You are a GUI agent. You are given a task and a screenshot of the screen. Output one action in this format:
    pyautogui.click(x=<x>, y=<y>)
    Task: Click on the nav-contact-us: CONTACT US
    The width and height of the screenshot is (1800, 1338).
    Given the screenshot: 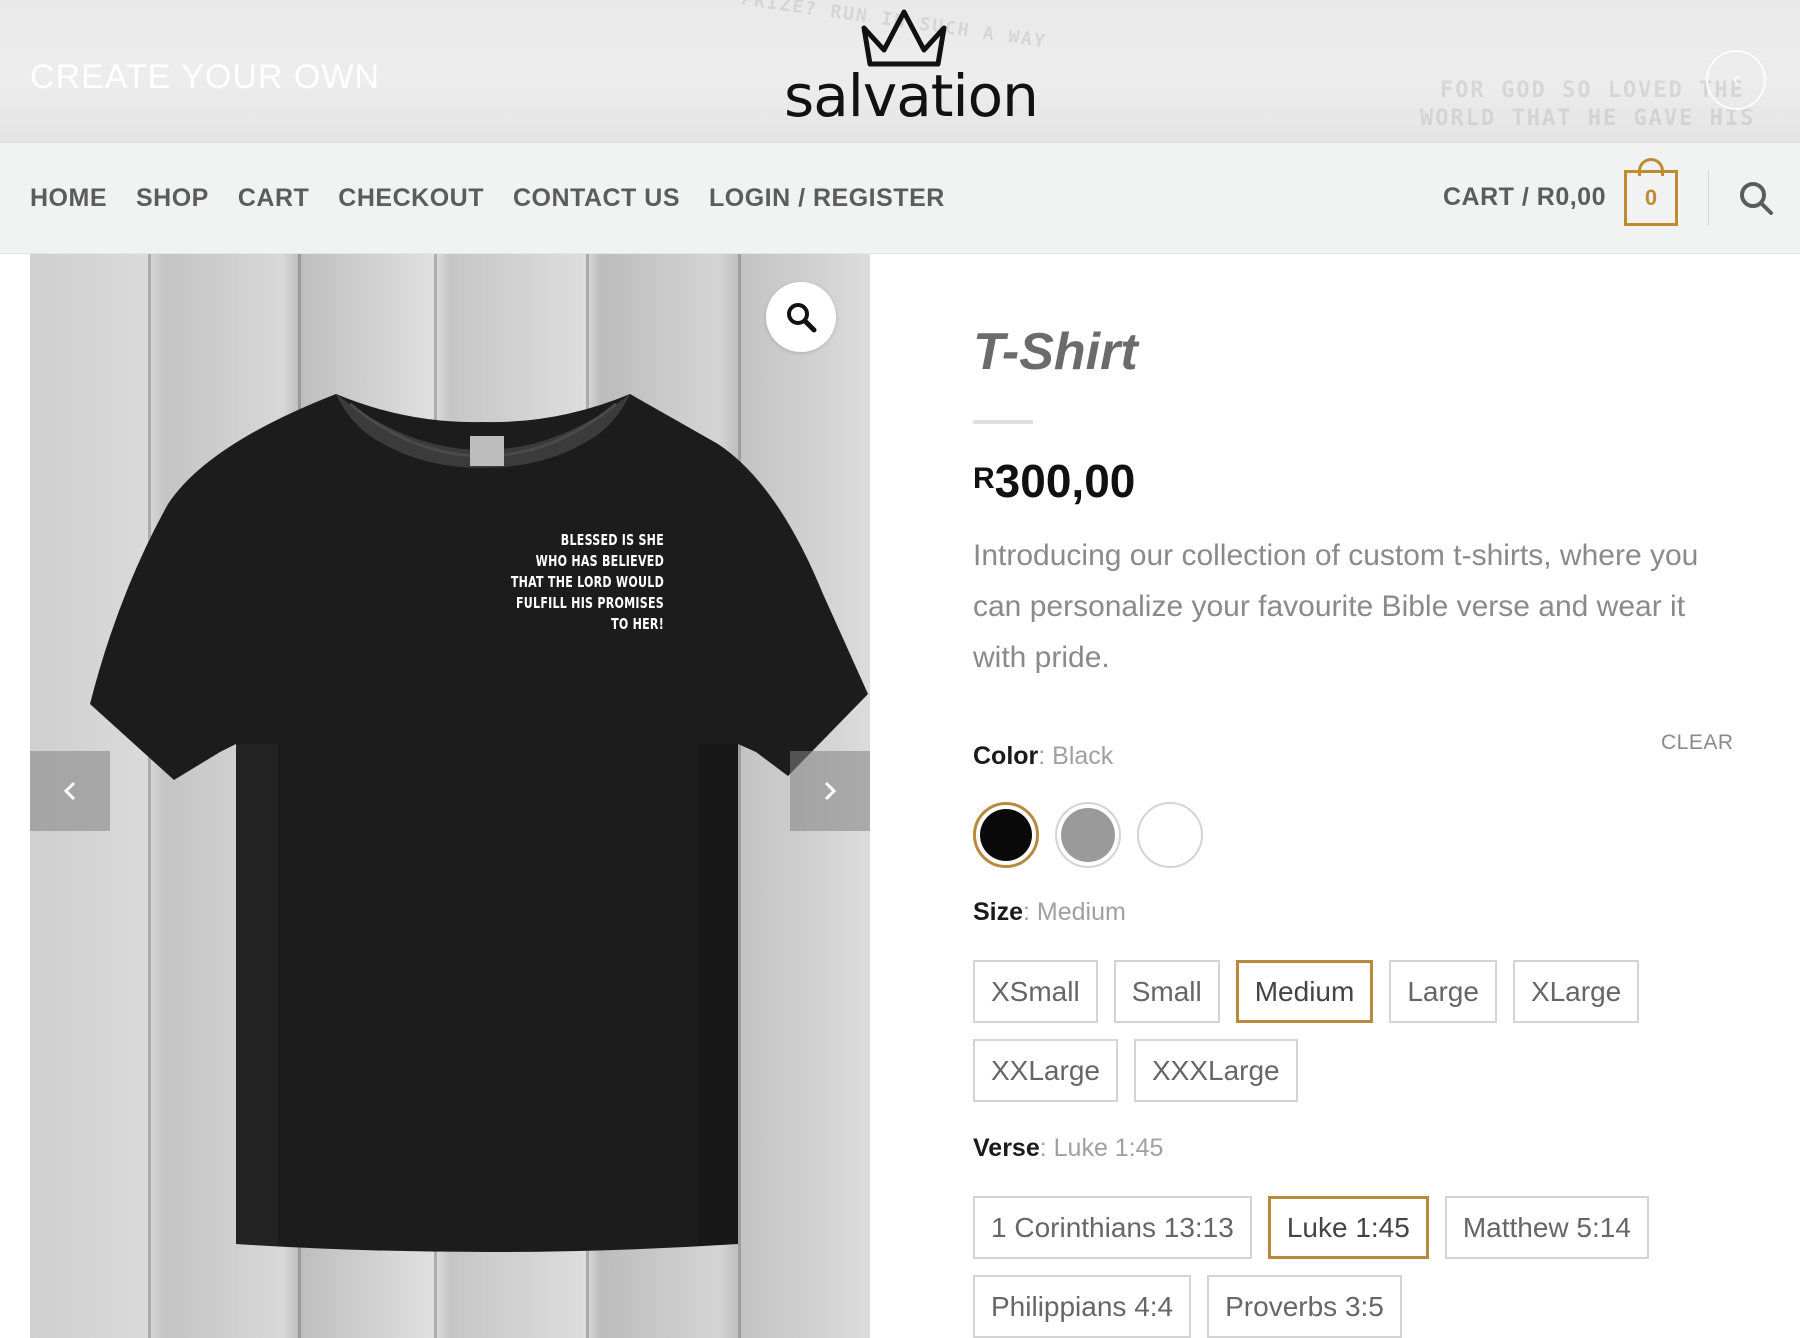 What is the action you would take?
    pyautogui.click(x=596, y=198)
    